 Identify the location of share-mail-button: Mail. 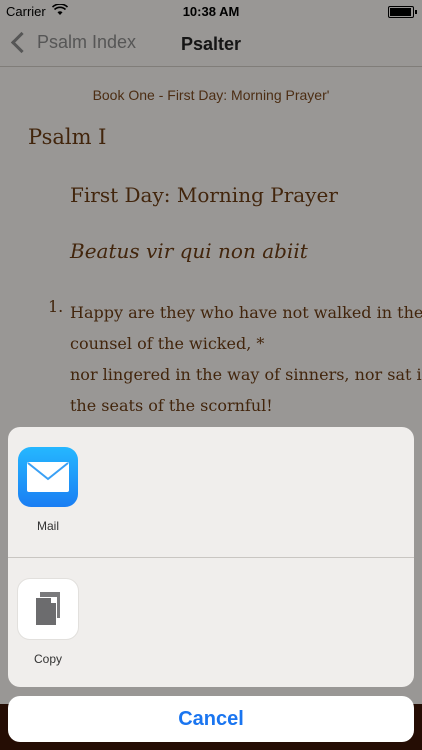
(48, 490).